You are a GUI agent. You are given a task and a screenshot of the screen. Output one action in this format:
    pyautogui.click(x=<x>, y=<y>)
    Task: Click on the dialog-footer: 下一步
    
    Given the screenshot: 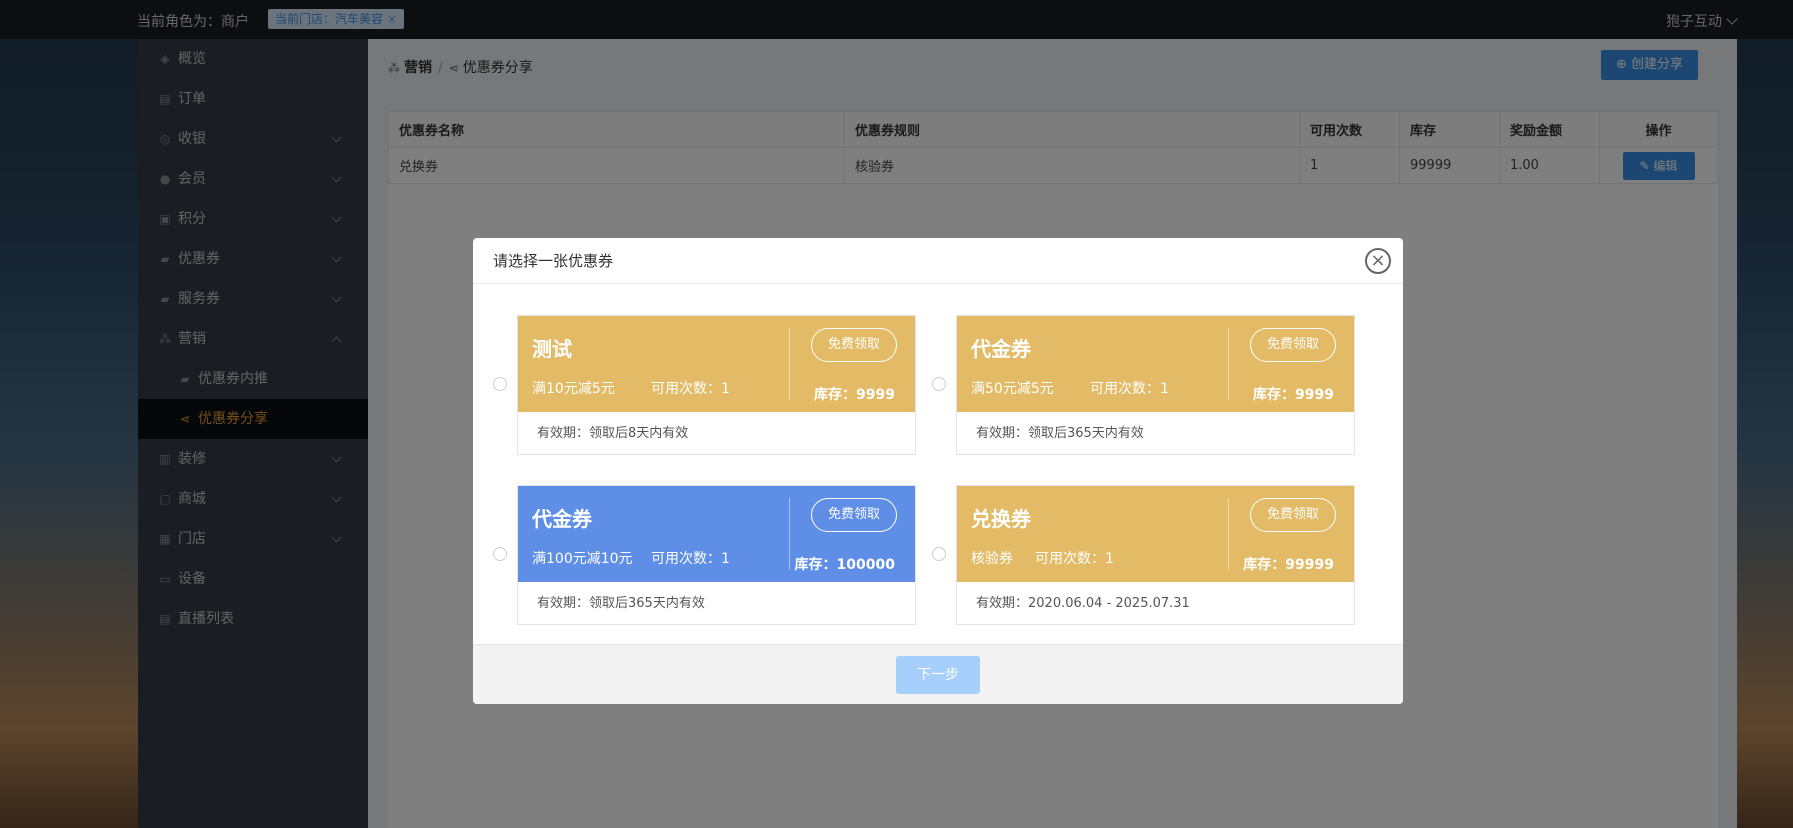 What is the action you would take?
    pyautogui.click(x=938, y=674)
    